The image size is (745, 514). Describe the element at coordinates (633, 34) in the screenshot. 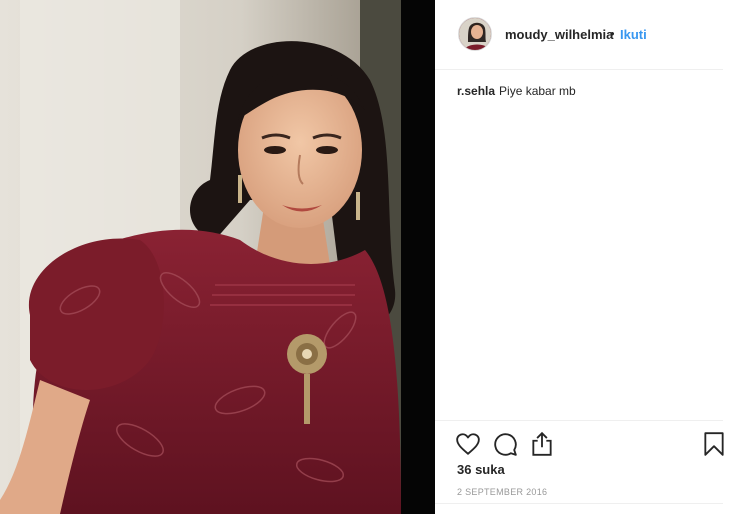

I see `follow-button: Ikuti` at that location.